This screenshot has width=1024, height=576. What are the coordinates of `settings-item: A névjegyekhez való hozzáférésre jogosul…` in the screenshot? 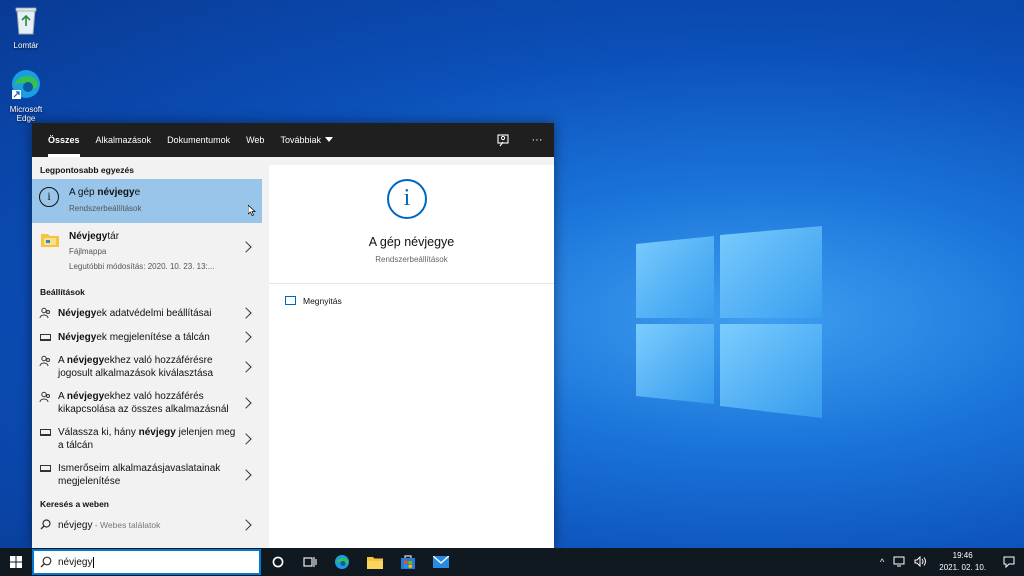 It's located at (147, 367).